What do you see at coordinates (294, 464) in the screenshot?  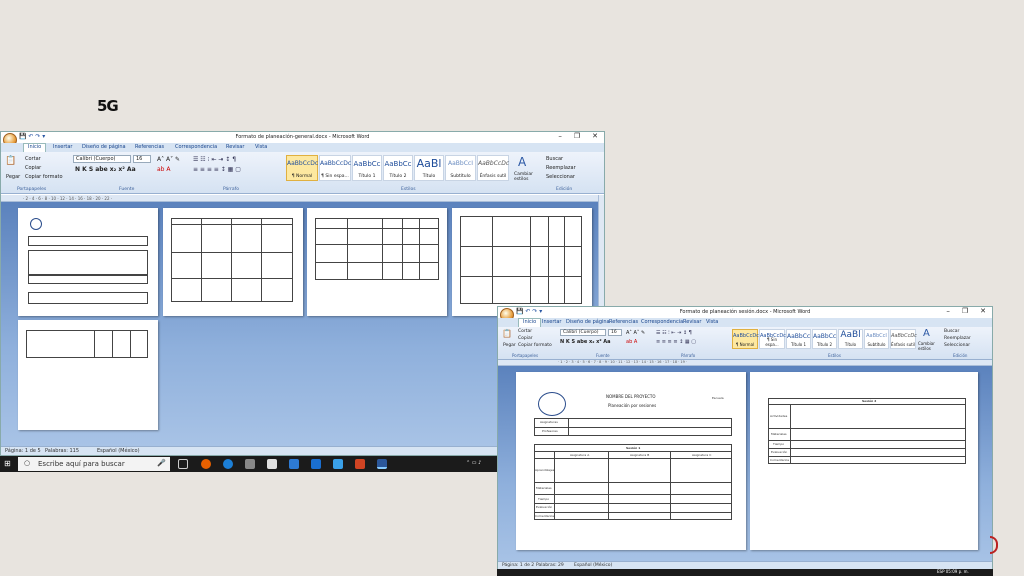 I see `app-icon` at bounding box center [294, 464].